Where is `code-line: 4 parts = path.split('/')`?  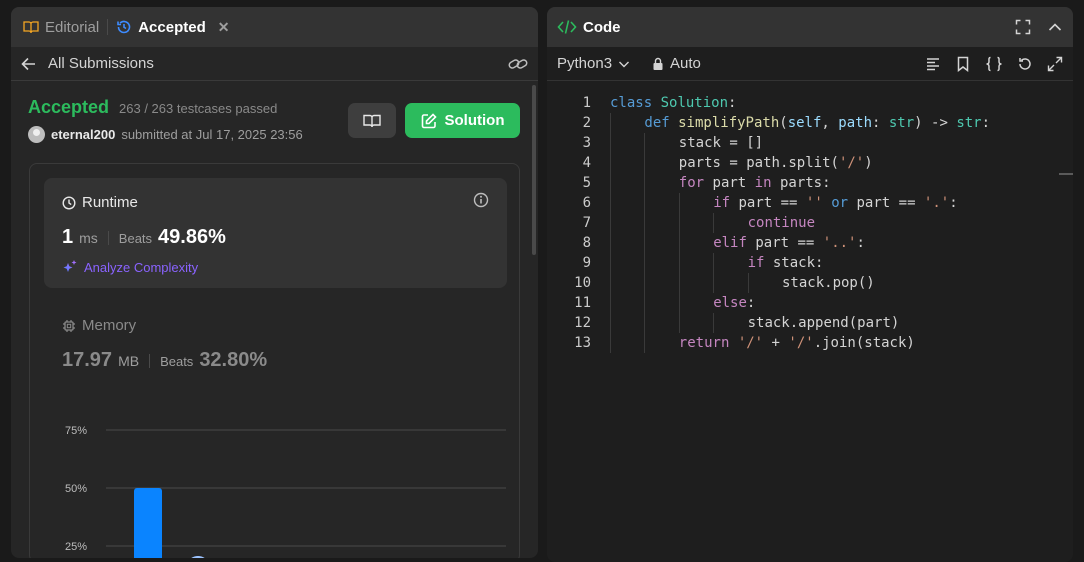 code-line: 4 parts = path.split('/') is located at coordinates (810, 163).